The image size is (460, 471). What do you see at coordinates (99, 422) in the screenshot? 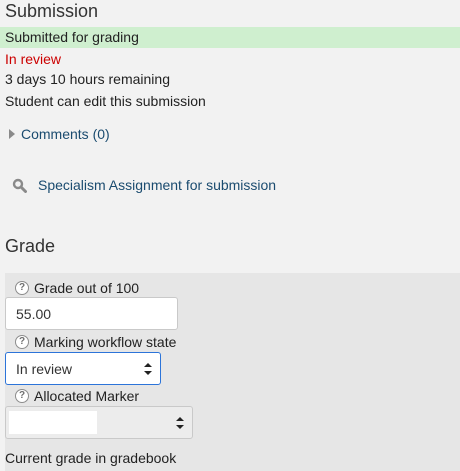
I see `allocated-marker-select` at bounding box center [99, 422].